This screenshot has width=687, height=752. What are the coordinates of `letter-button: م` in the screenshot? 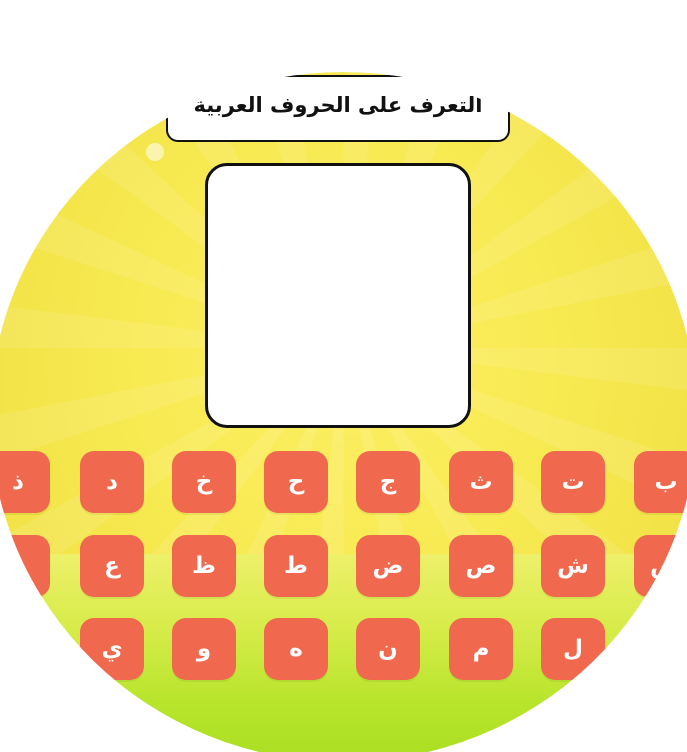 It's located at (481, 649).